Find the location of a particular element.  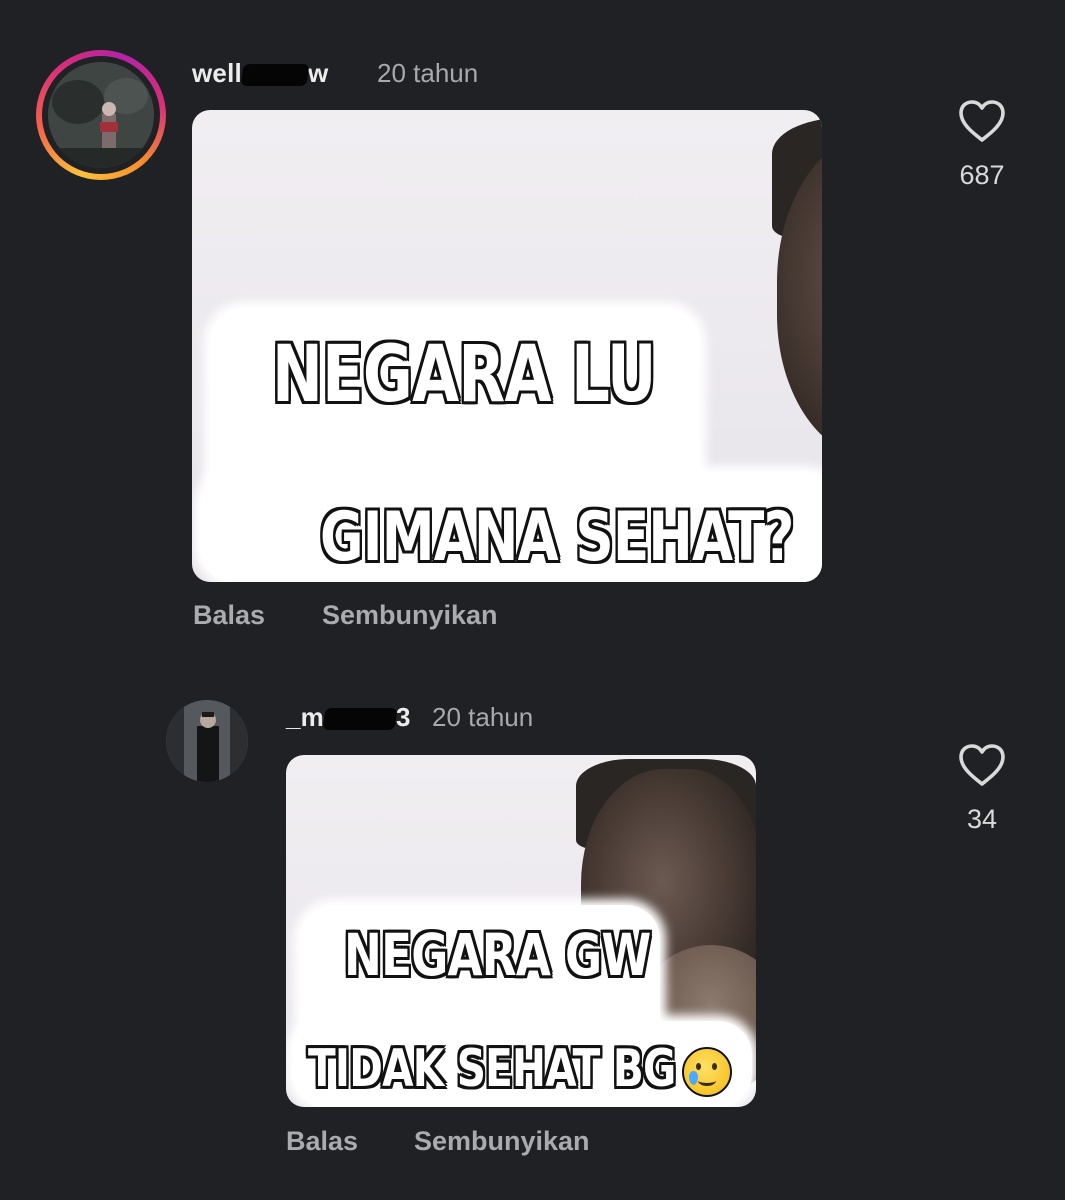

meme-caption-line1: NEGARA GW is located at coordinates (497, 955).